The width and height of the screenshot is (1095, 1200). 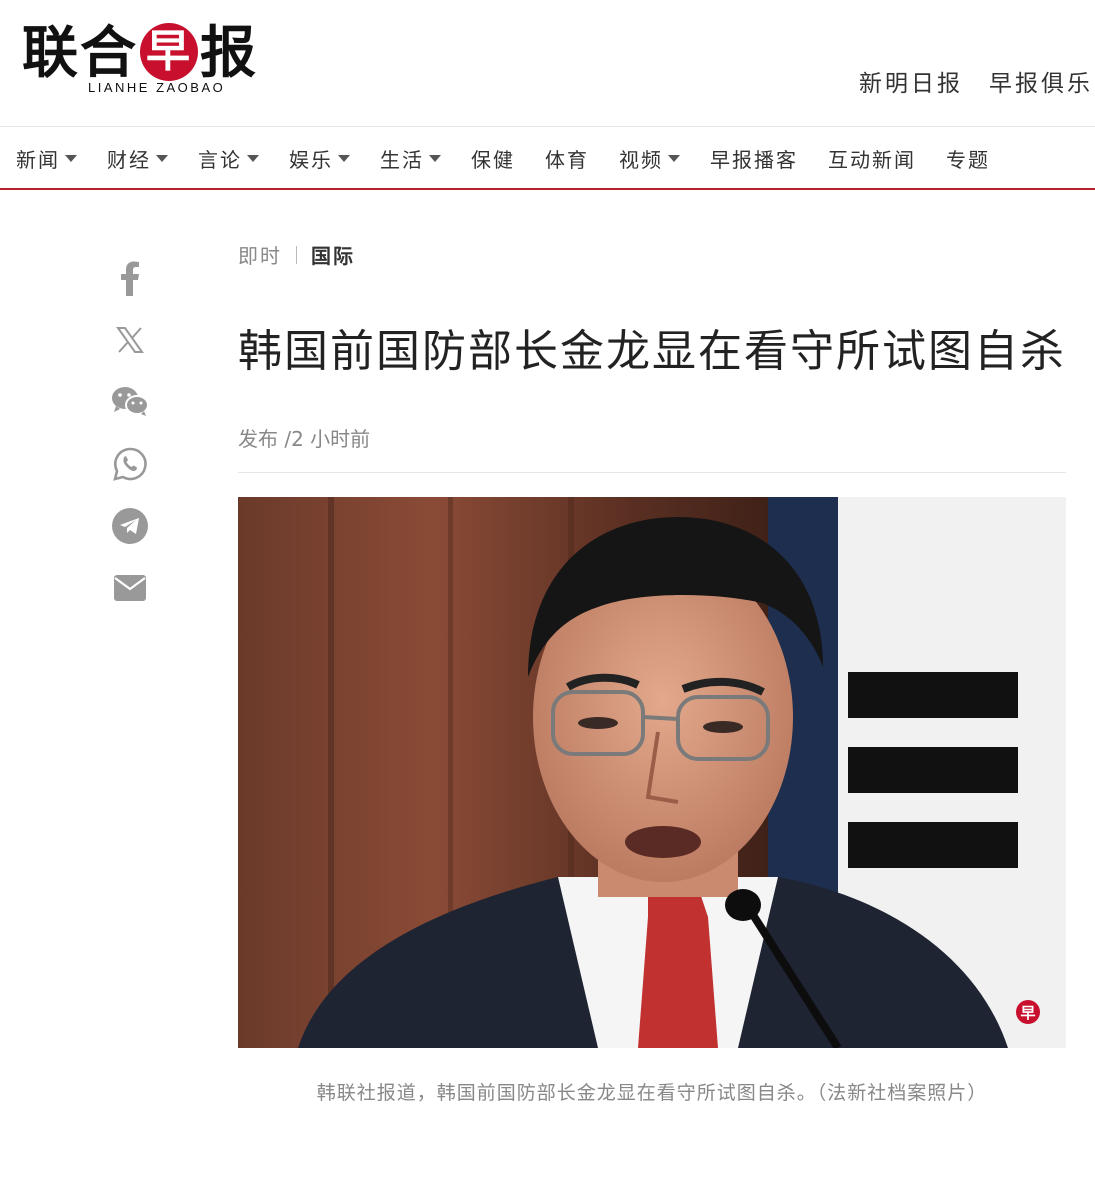 What do you see at coordinates (911, 81) in the screenshot?
I see `top-link-xinming: 新明日报` at bounding box center [911, 81].